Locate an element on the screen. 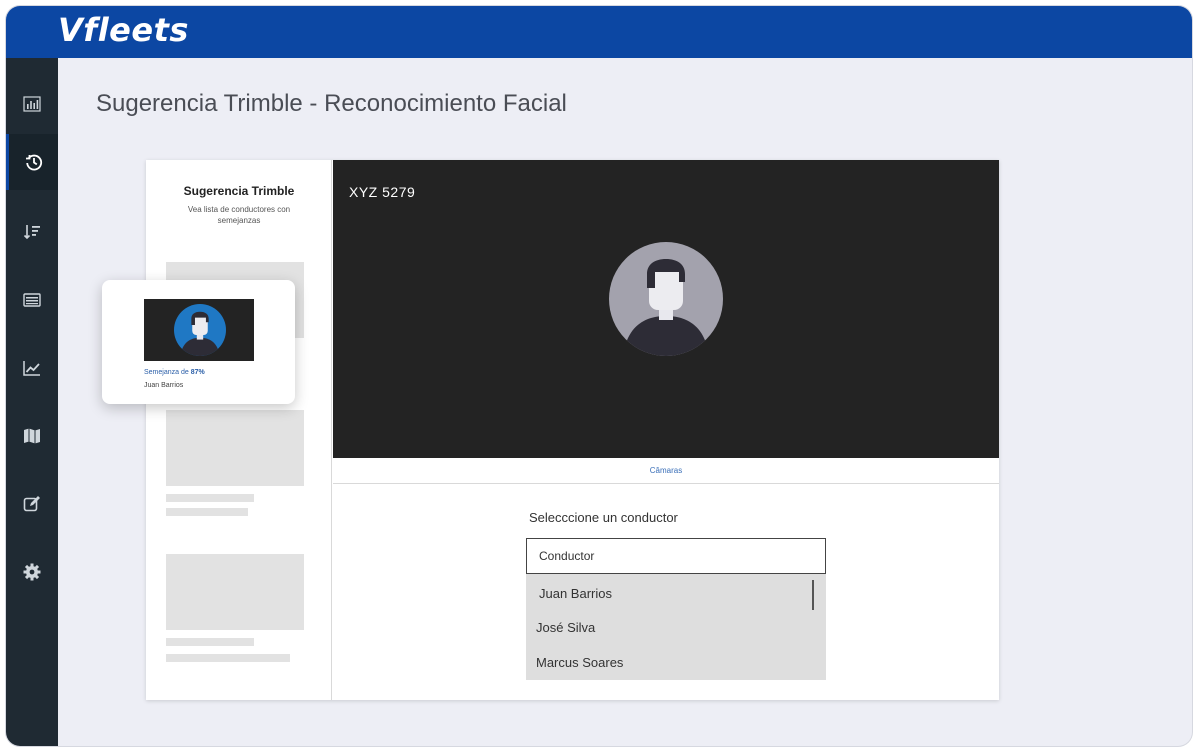  history-clock-icon is located at coordinates (33, 162).